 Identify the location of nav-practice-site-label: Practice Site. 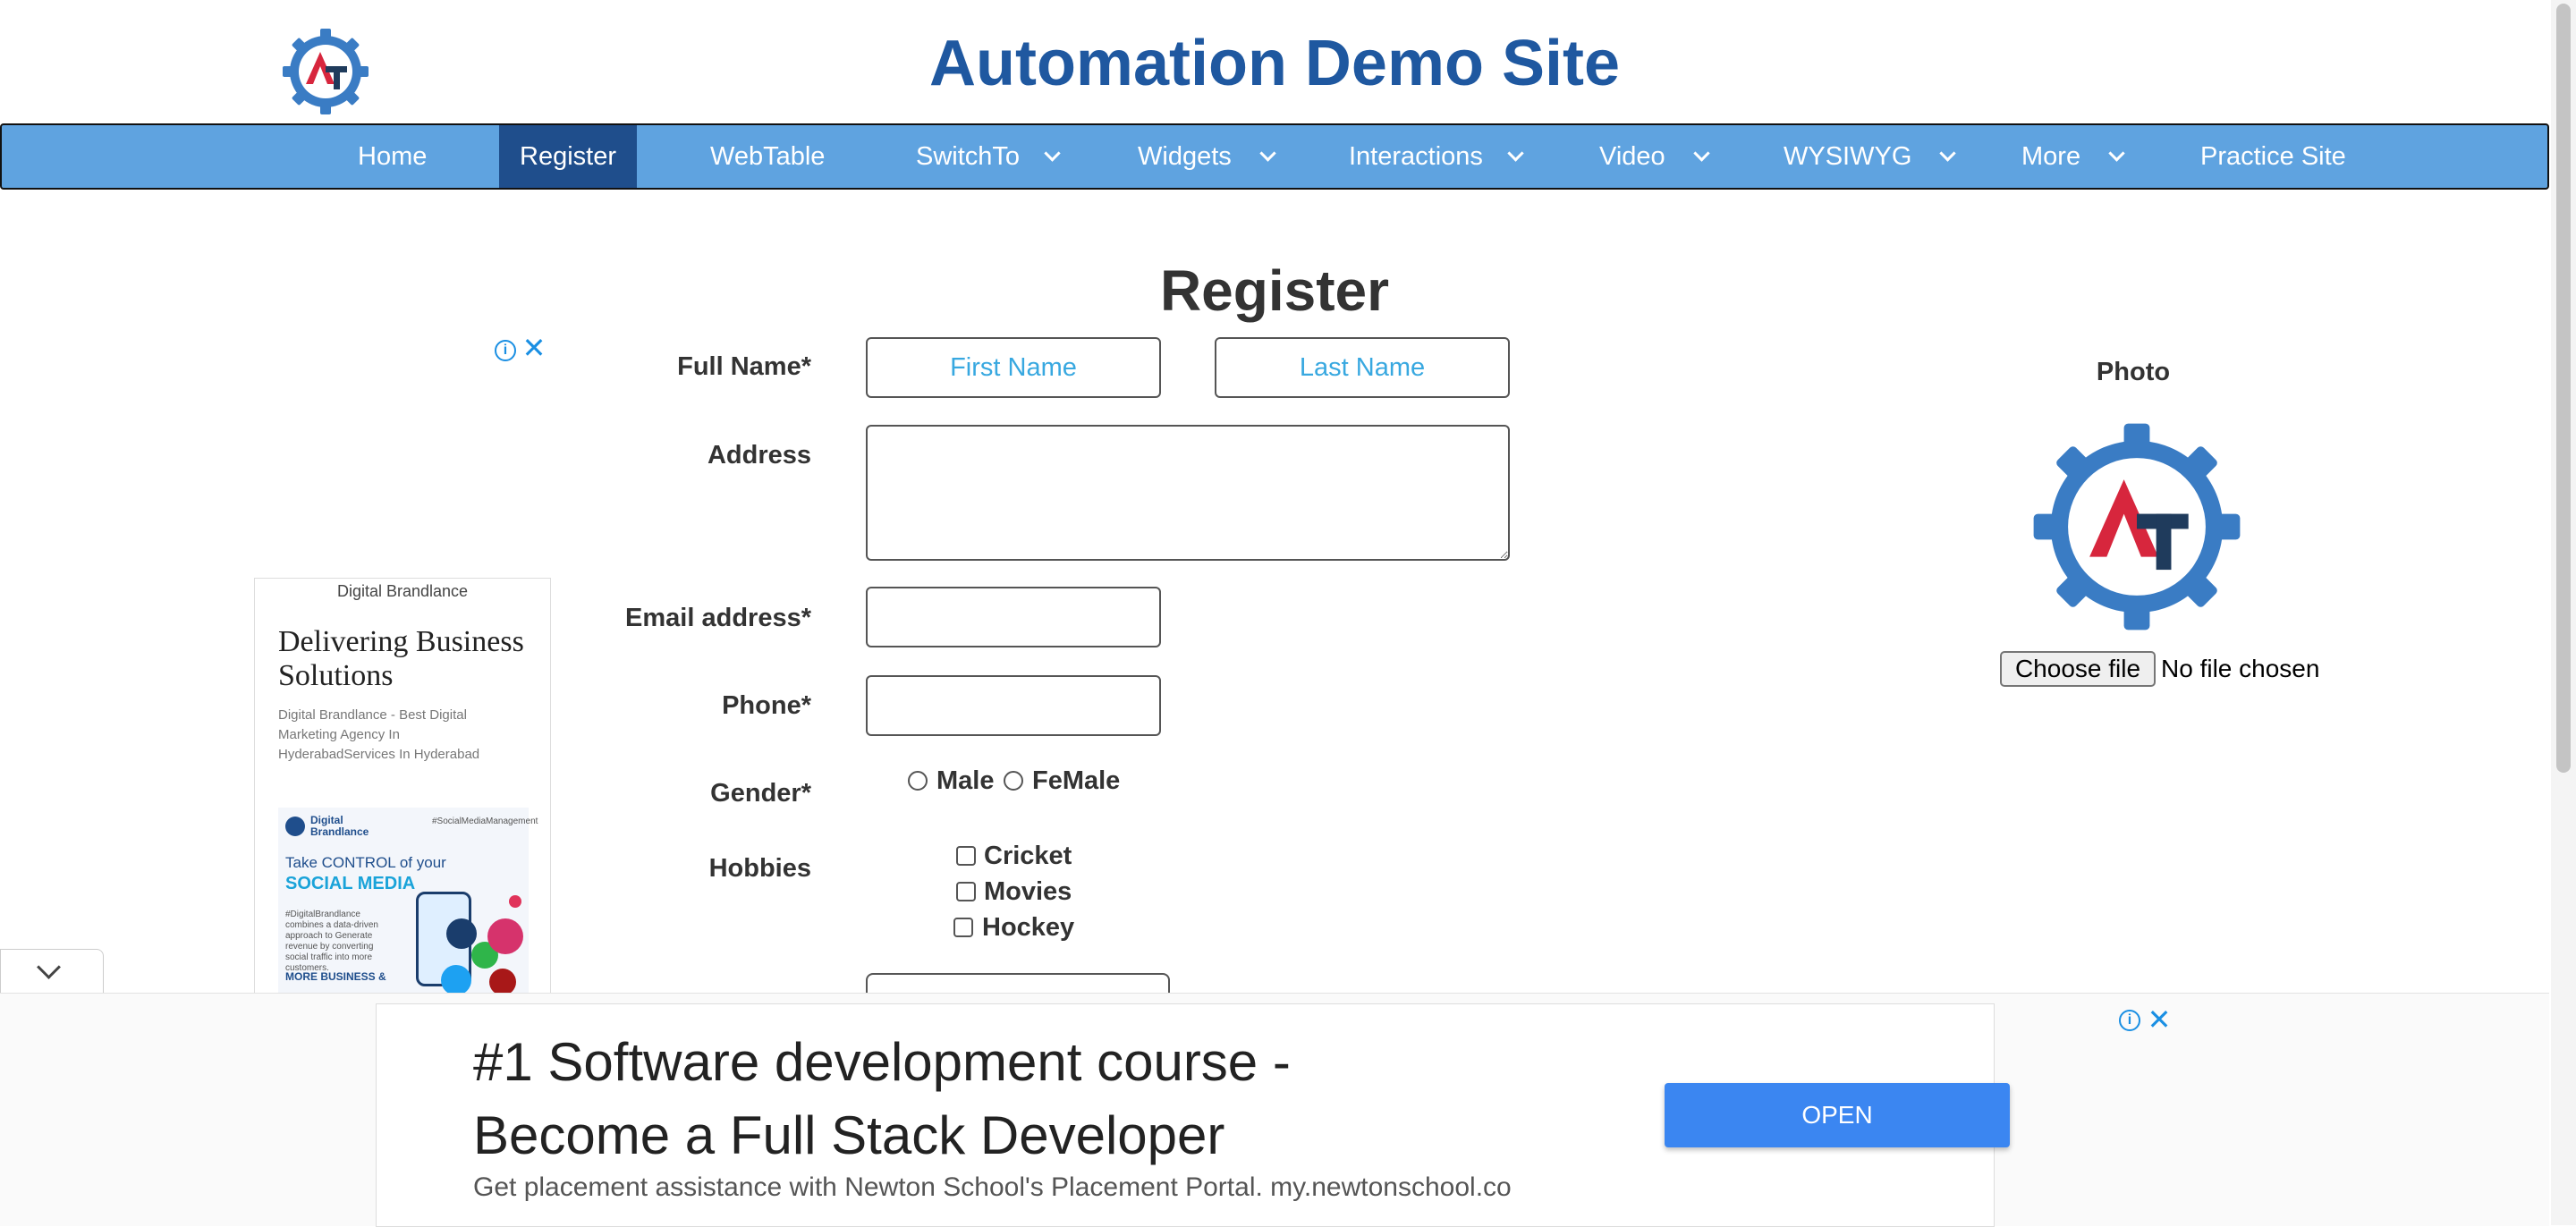
(2273, 156).